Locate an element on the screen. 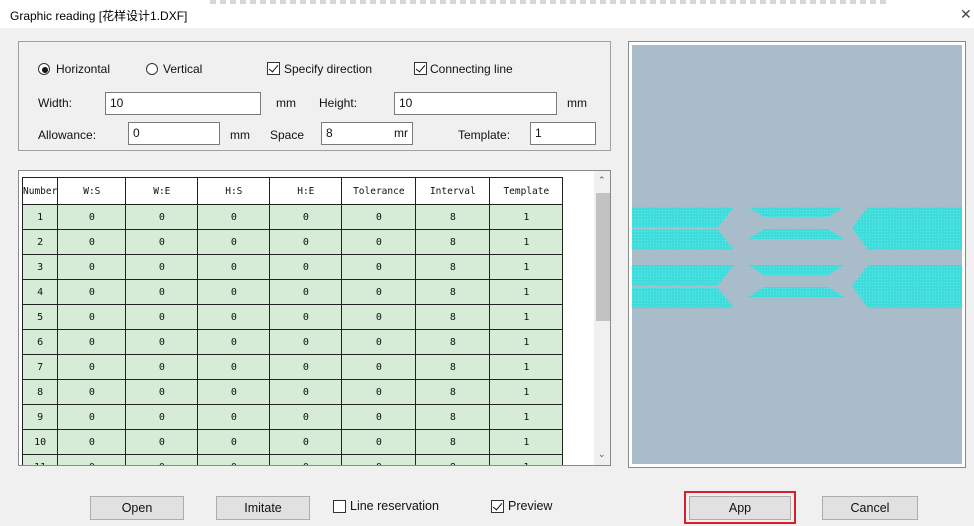 Image resolution: width=974 pixels, height=526 pixels. height-input: 10 is located at coordinates (475, 103).